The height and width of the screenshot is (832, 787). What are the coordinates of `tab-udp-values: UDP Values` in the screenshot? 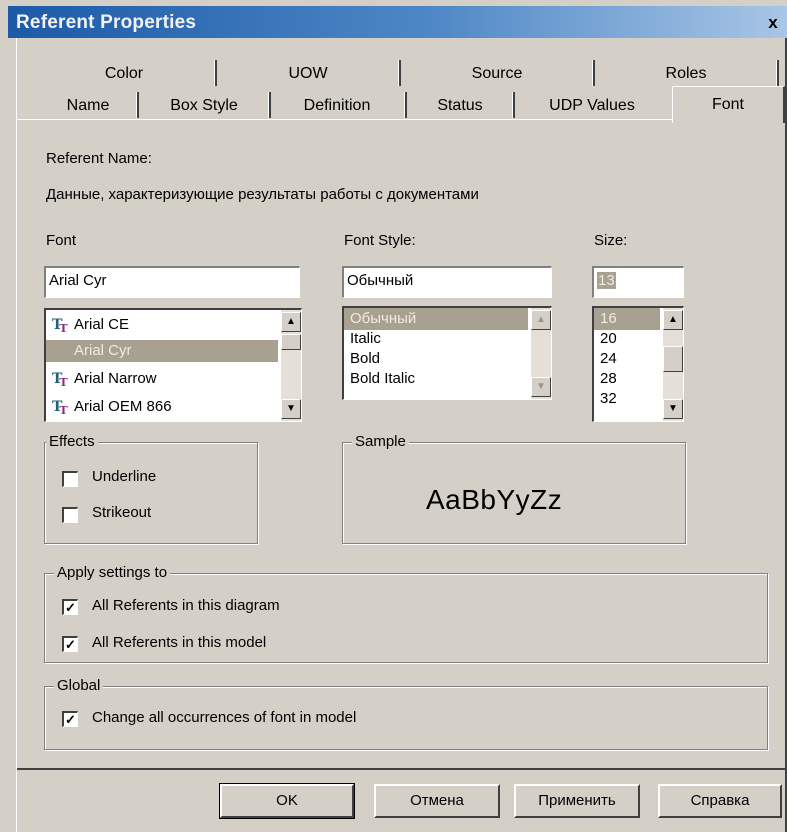 It's located at (592, 106).